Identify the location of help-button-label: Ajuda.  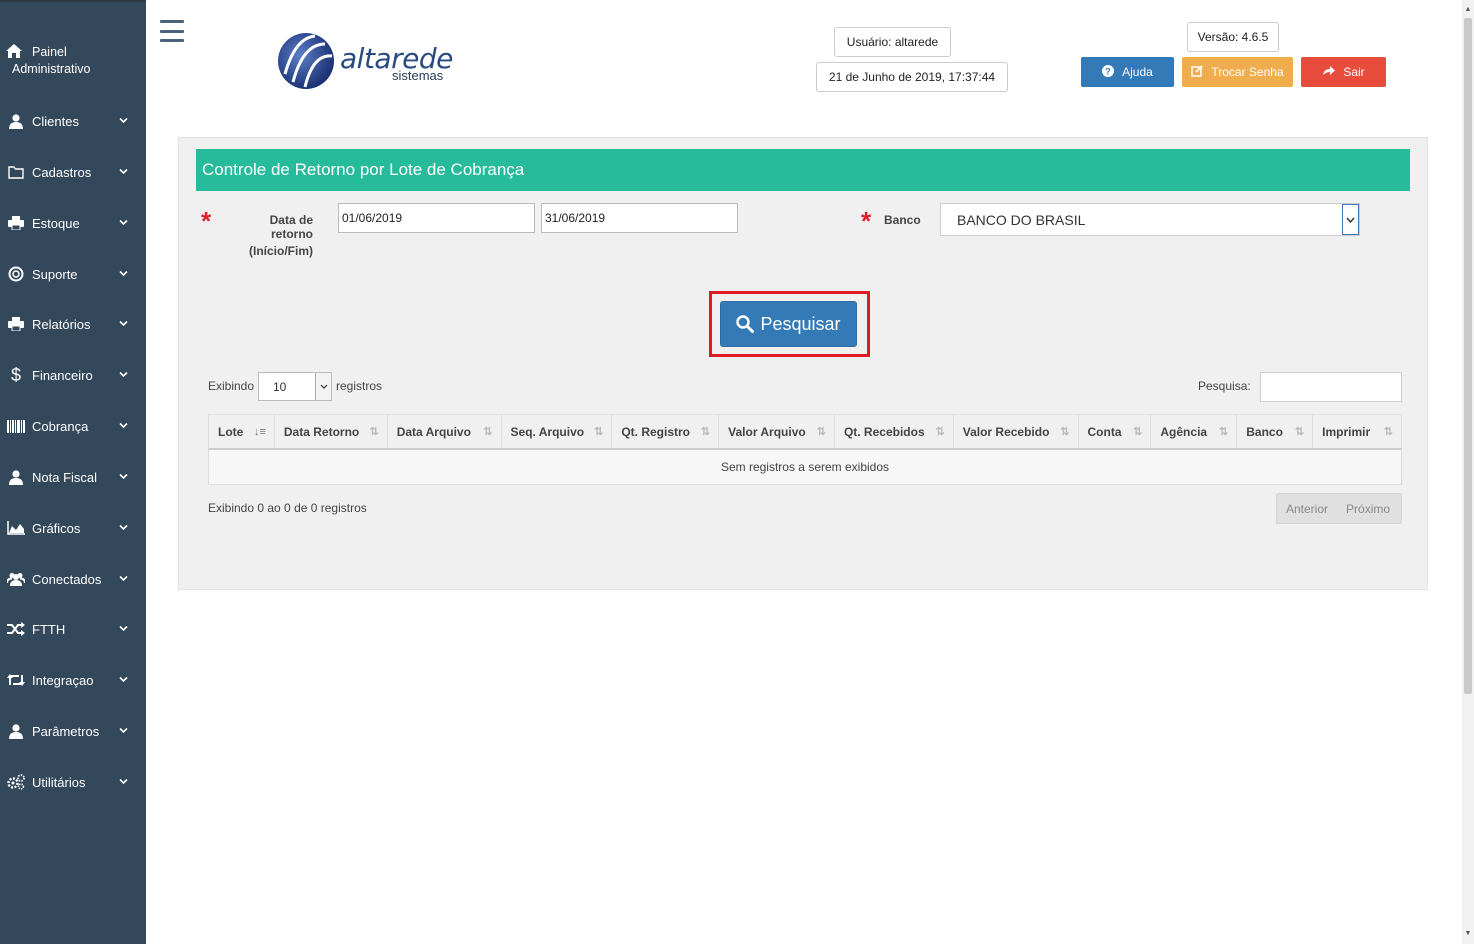
(1137, 72).